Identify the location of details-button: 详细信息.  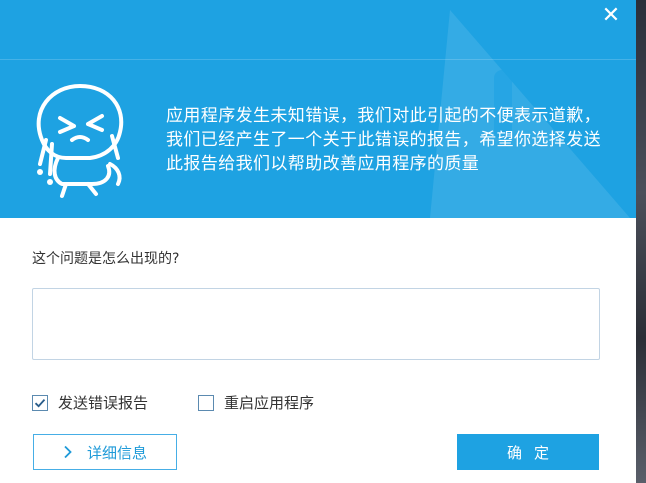
(105, 452).